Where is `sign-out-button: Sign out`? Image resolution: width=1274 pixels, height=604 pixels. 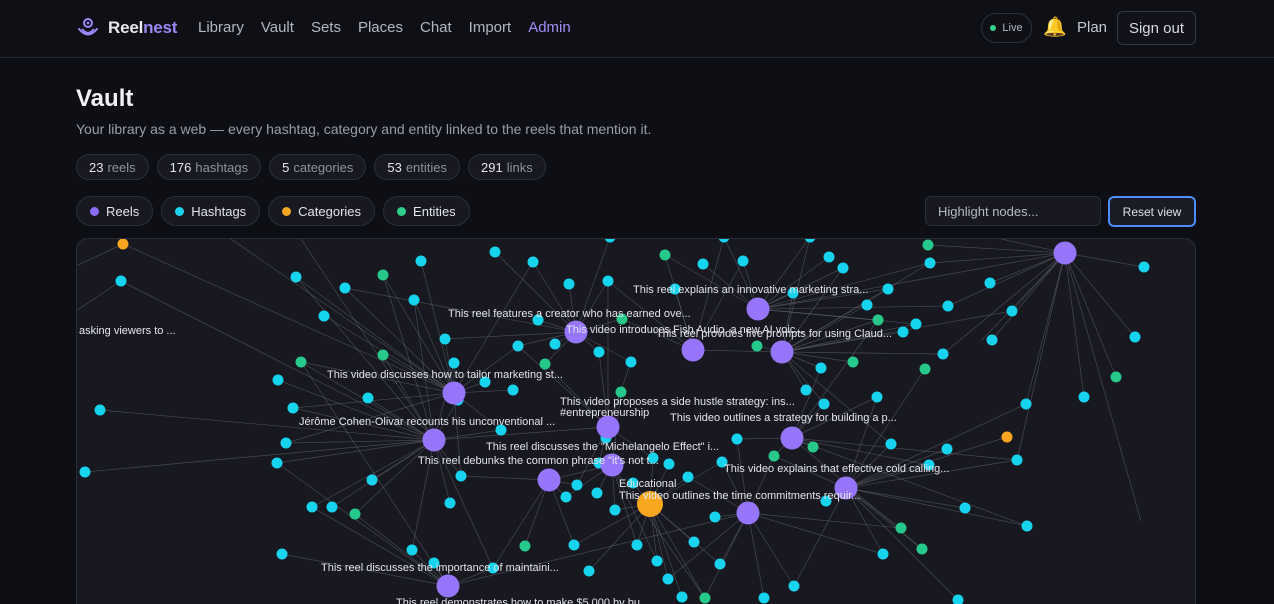
sign-out-button: Sign out is located at coordinates (1156, 28).